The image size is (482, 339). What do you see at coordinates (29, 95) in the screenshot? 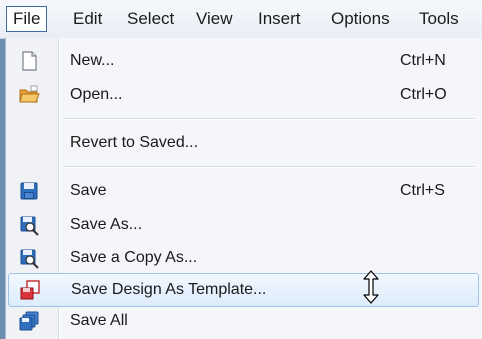
I see `open-folder-icon` at bounding box center [29, 95].